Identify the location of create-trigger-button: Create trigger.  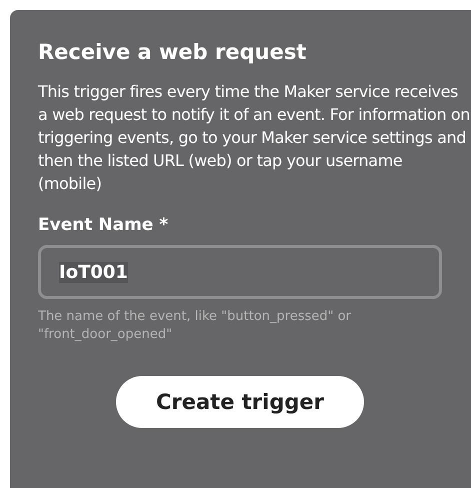
(240, 402).